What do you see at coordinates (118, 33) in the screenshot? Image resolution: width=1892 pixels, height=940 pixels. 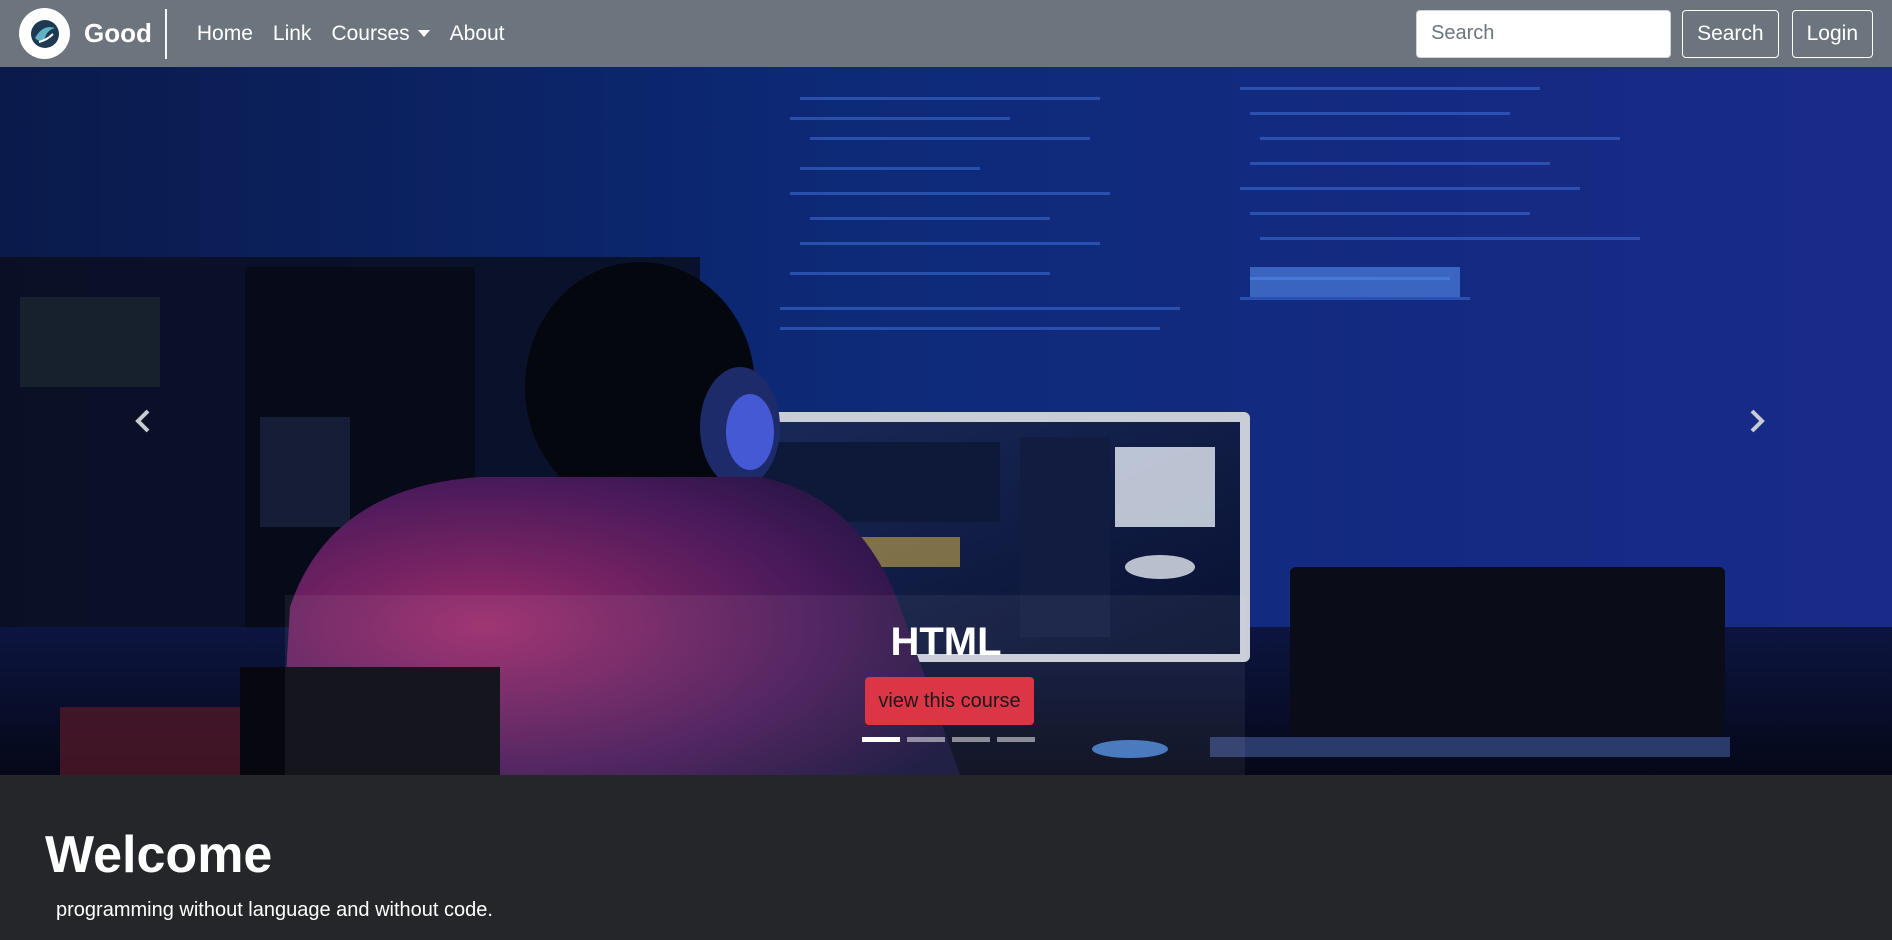 I see `brand-name: Good` at bounding box center [118, 33].